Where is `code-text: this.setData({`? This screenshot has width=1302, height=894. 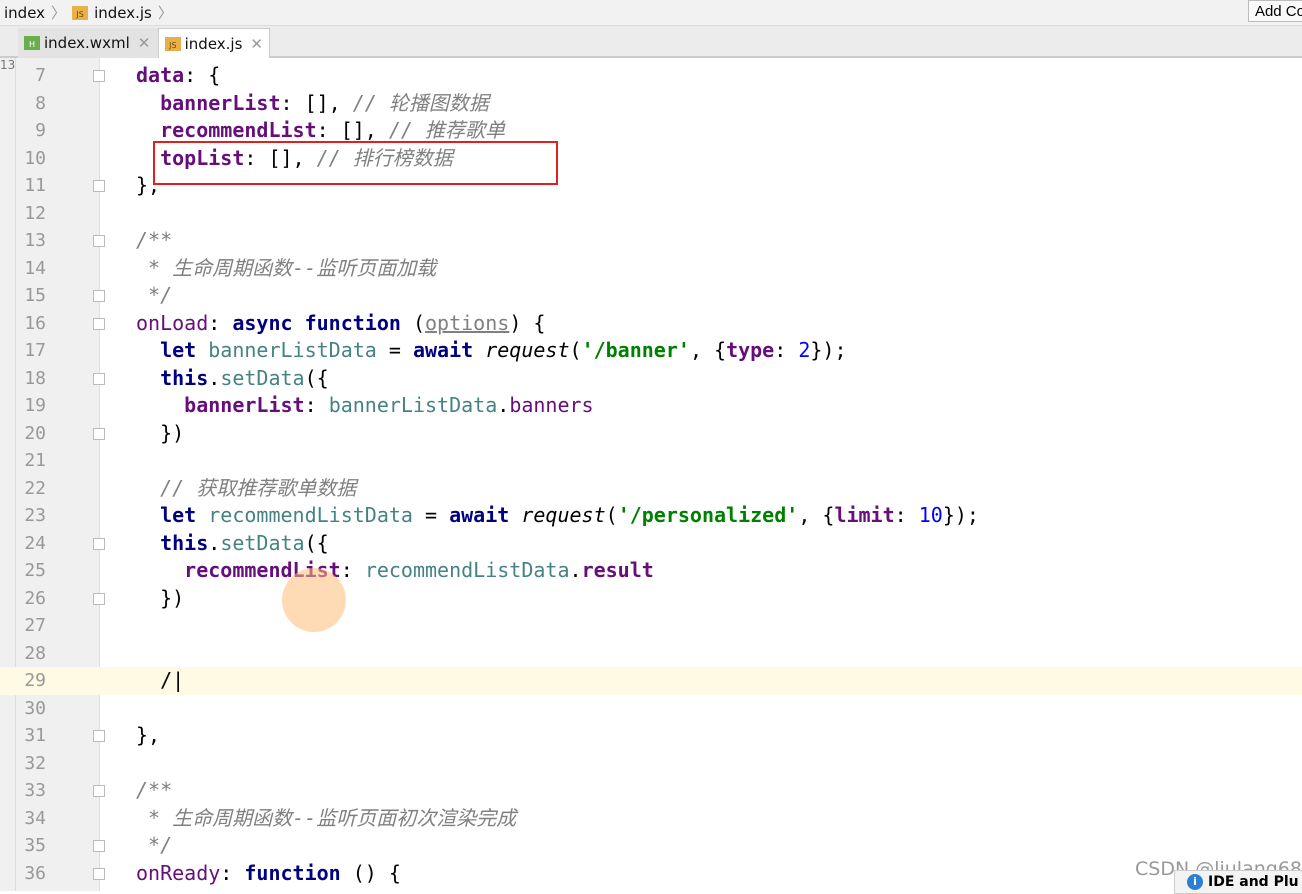 code-text: this.setData({ is located at coordinates (232, 544).